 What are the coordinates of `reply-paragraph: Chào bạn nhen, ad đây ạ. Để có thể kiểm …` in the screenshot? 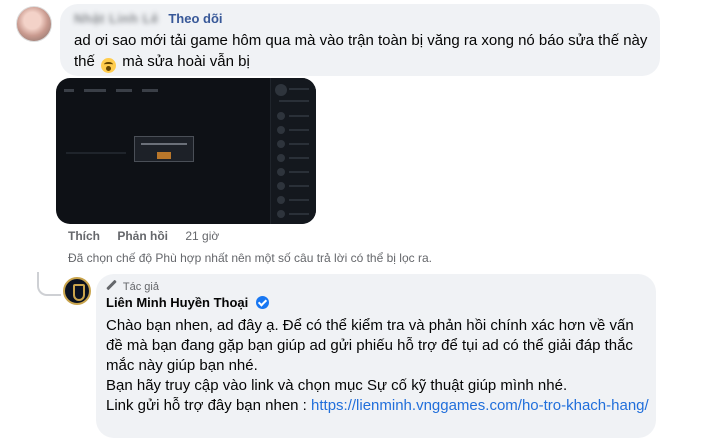 It's located at (370, 345).